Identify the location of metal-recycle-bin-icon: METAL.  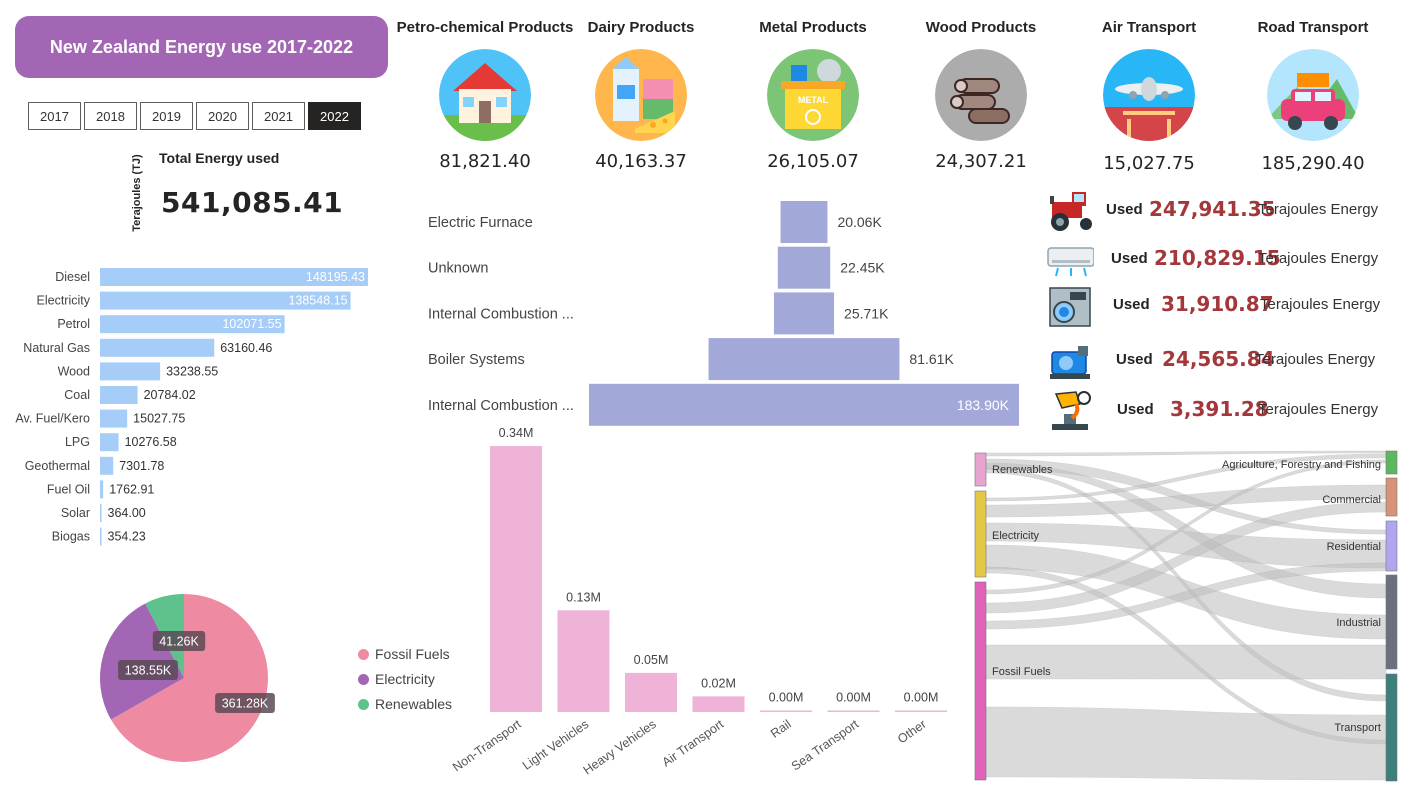
(813, 95).